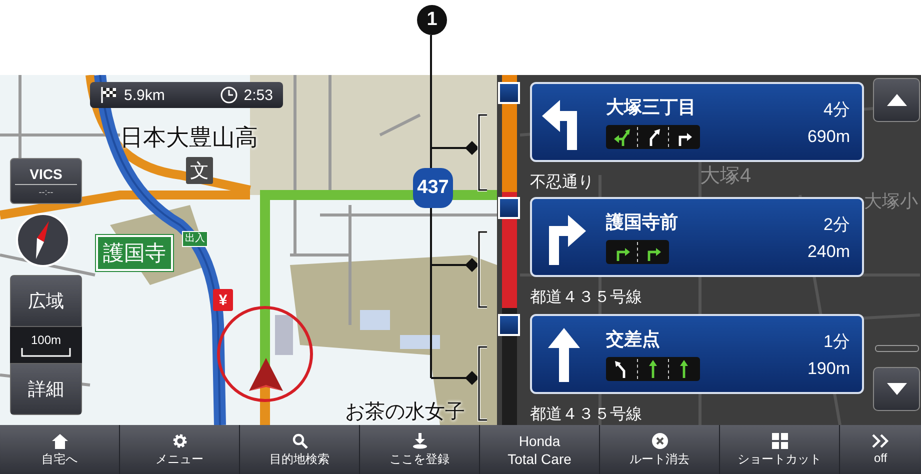  I want to click on nav-bar-button: ルート消去, so click(660, 449).